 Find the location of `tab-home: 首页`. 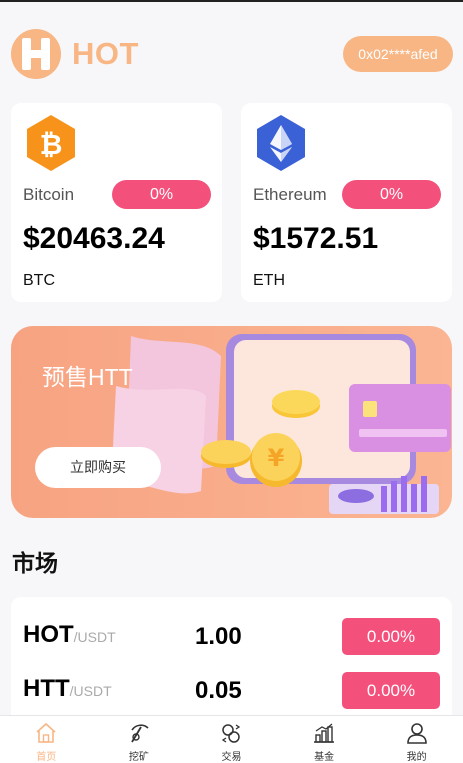

tab-home: 首页 is located at coordinates (46, 739).